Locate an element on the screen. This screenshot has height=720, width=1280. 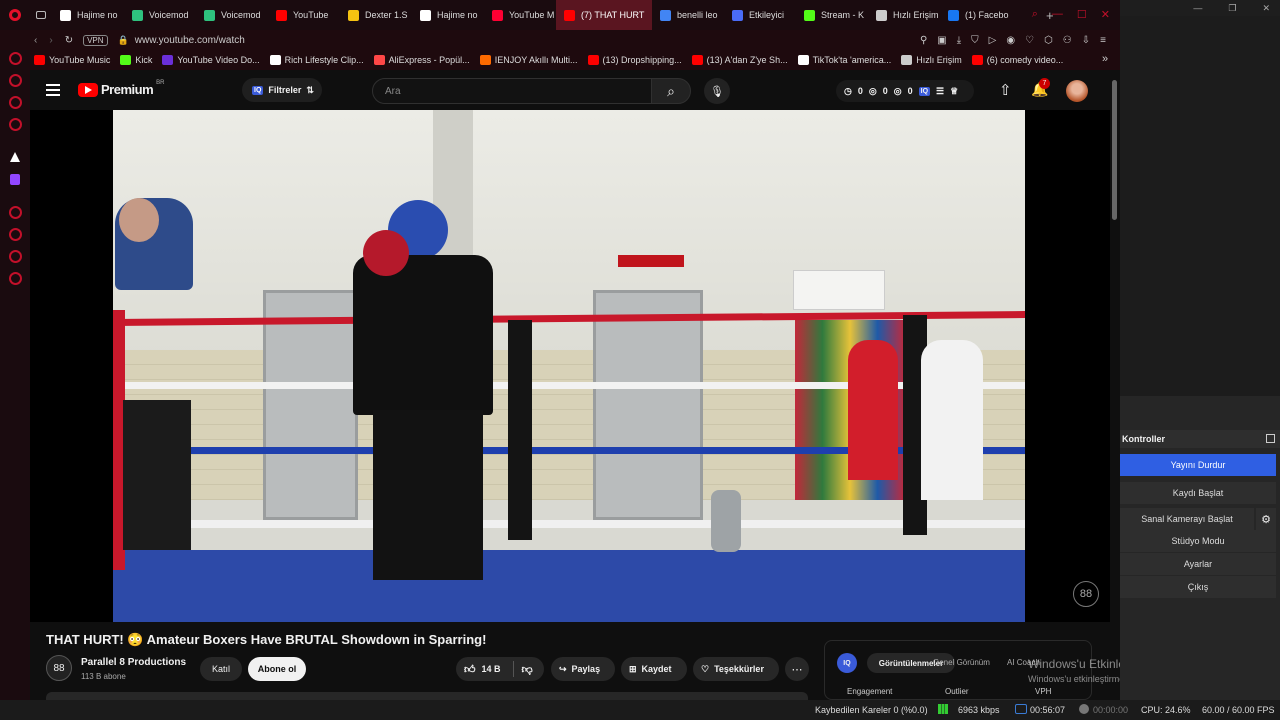
tab-label: Hajime no is located at coordinates (97, 15).